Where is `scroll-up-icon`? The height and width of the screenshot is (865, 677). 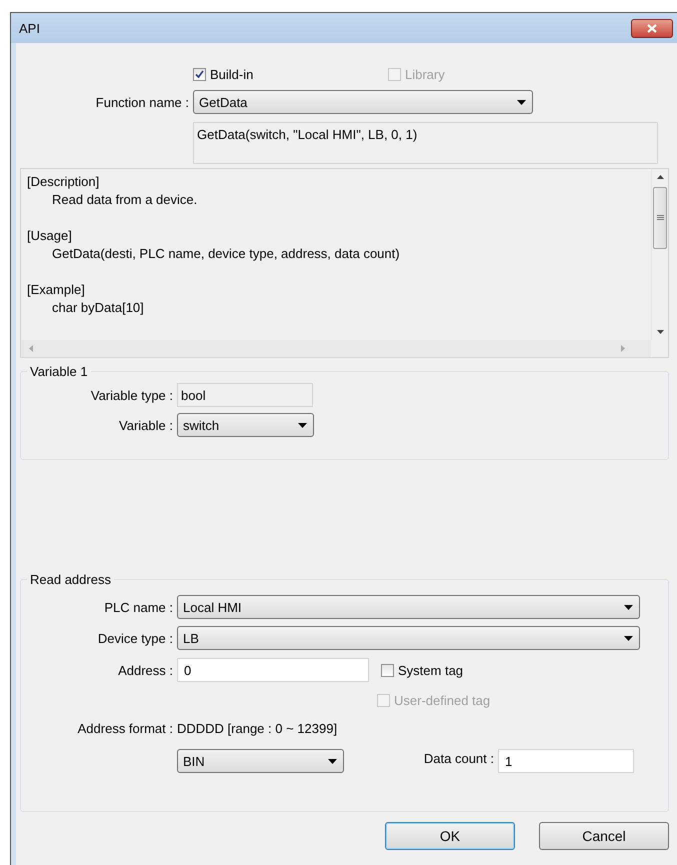 scroll-up-icon is located at coordinates (660, 177).